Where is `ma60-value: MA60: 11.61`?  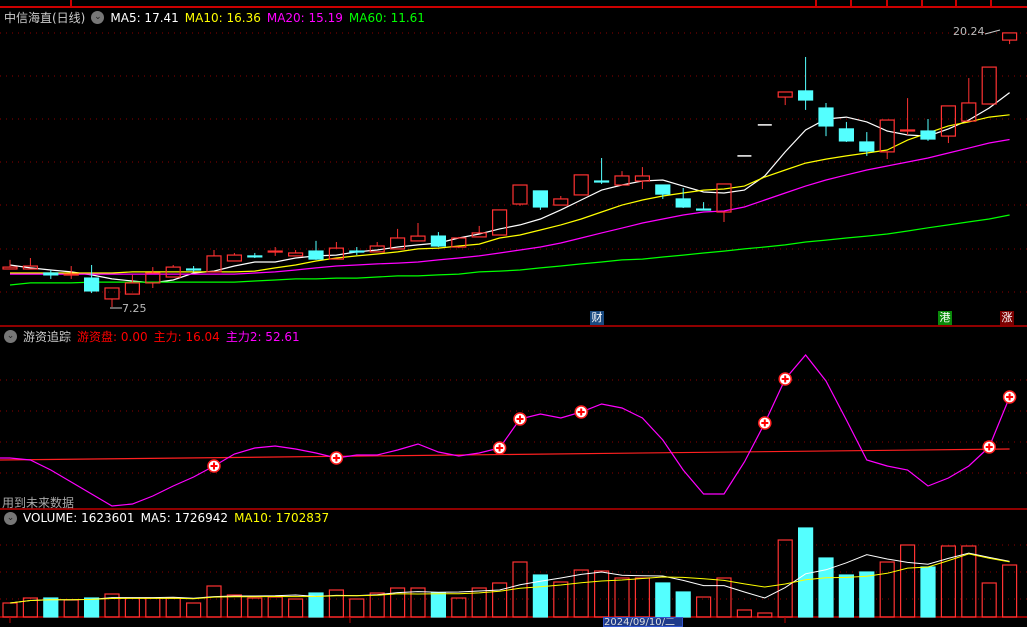
ma60-value: MA60: 11.61 is located at coordinates (386, 17).